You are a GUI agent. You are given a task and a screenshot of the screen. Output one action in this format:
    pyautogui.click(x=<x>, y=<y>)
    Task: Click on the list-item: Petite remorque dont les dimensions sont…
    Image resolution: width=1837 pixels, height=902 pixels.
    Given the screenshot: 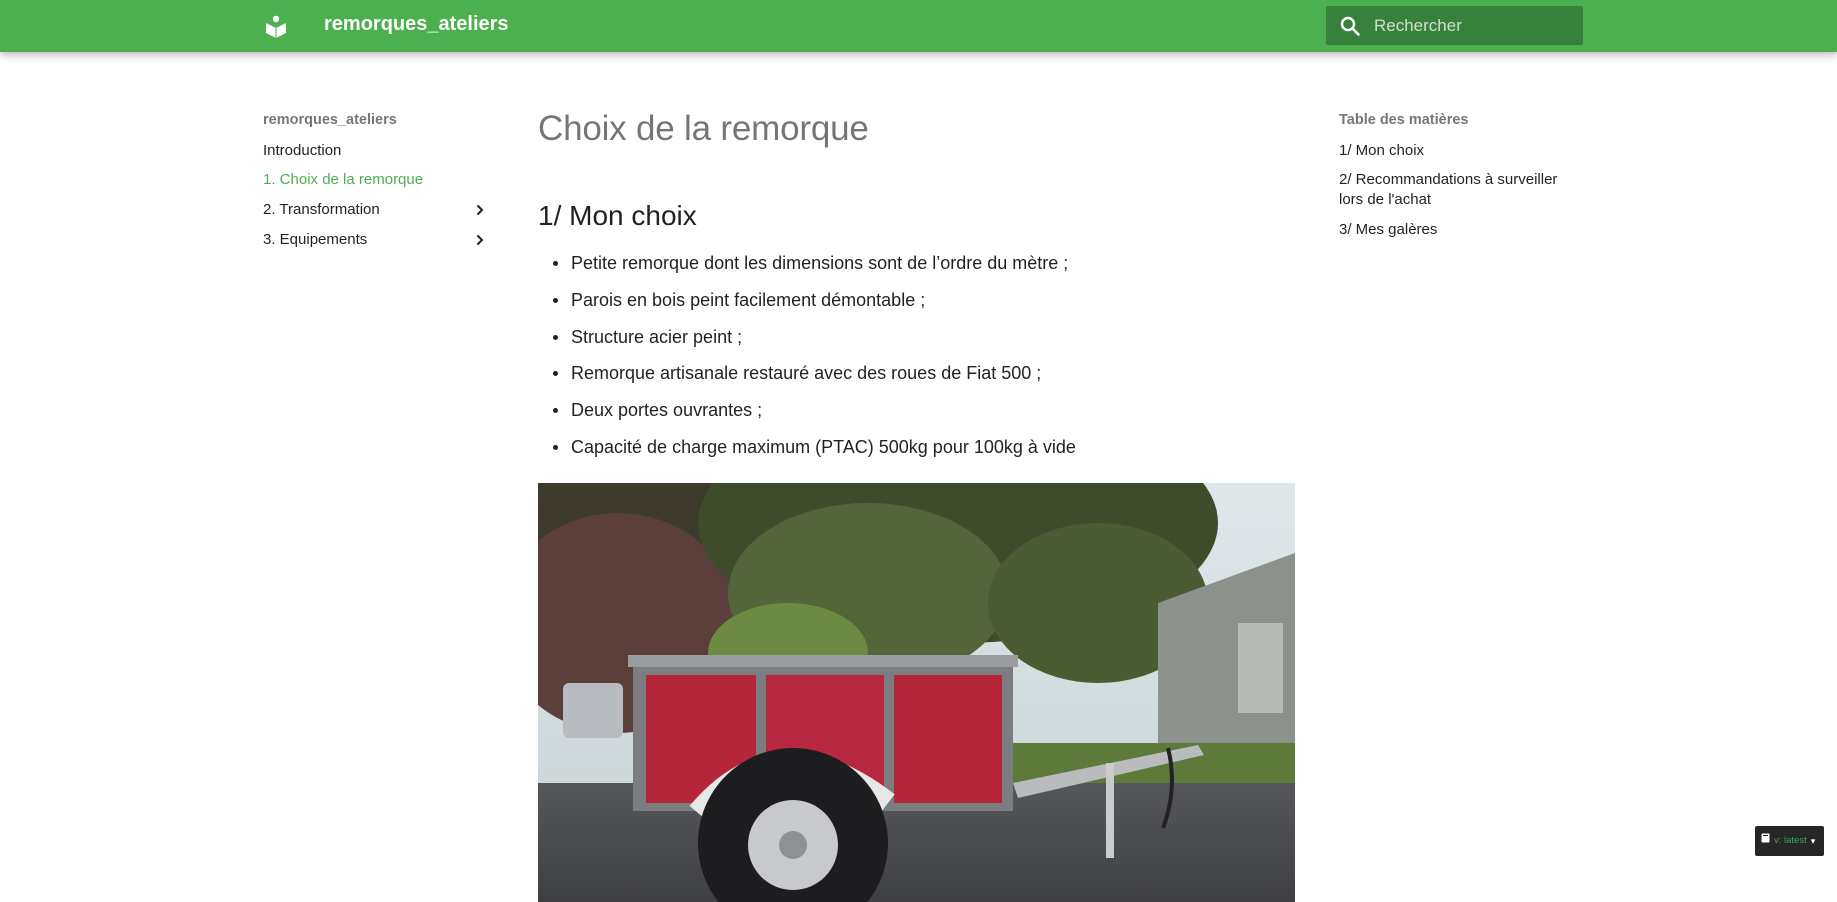 What is the action you would take?
    pyautogui.click(x=918, y=263)
    